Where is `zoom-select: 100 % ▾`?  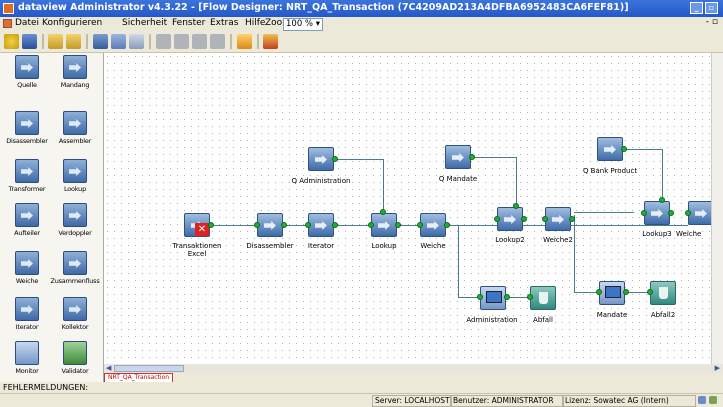 zoom-select: 100 % ▾ is located at coordinates (303, 24).